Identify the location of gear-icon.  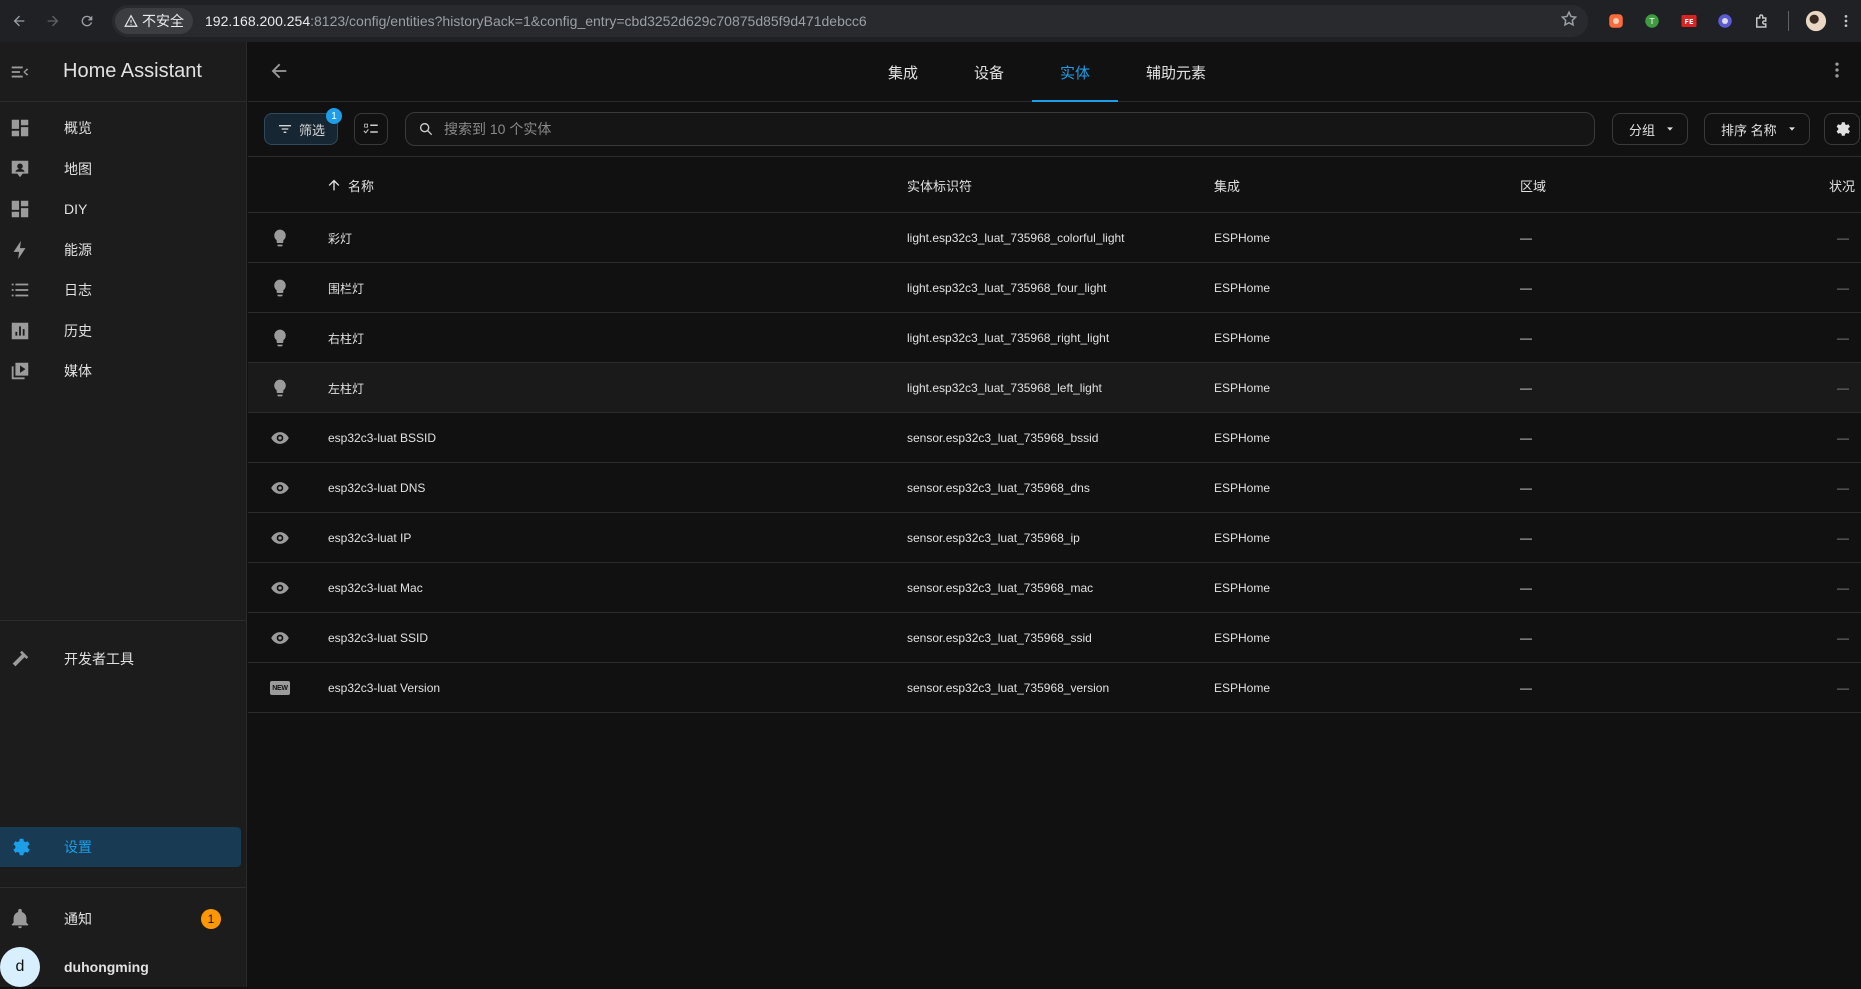
(1843, 129).